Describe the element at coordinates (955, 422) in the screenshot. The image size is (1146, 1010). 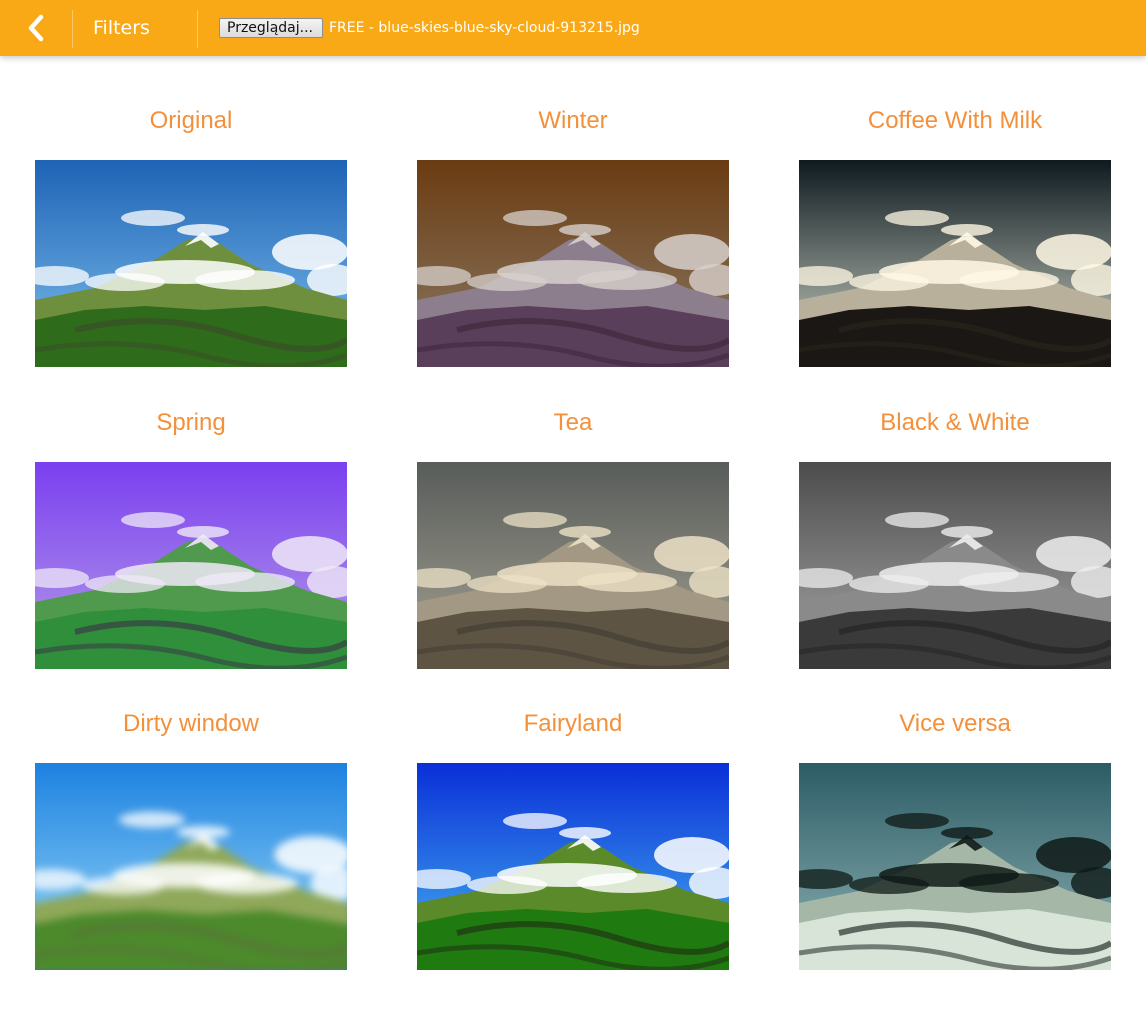
I see `filter-label: Black & White` at that location.